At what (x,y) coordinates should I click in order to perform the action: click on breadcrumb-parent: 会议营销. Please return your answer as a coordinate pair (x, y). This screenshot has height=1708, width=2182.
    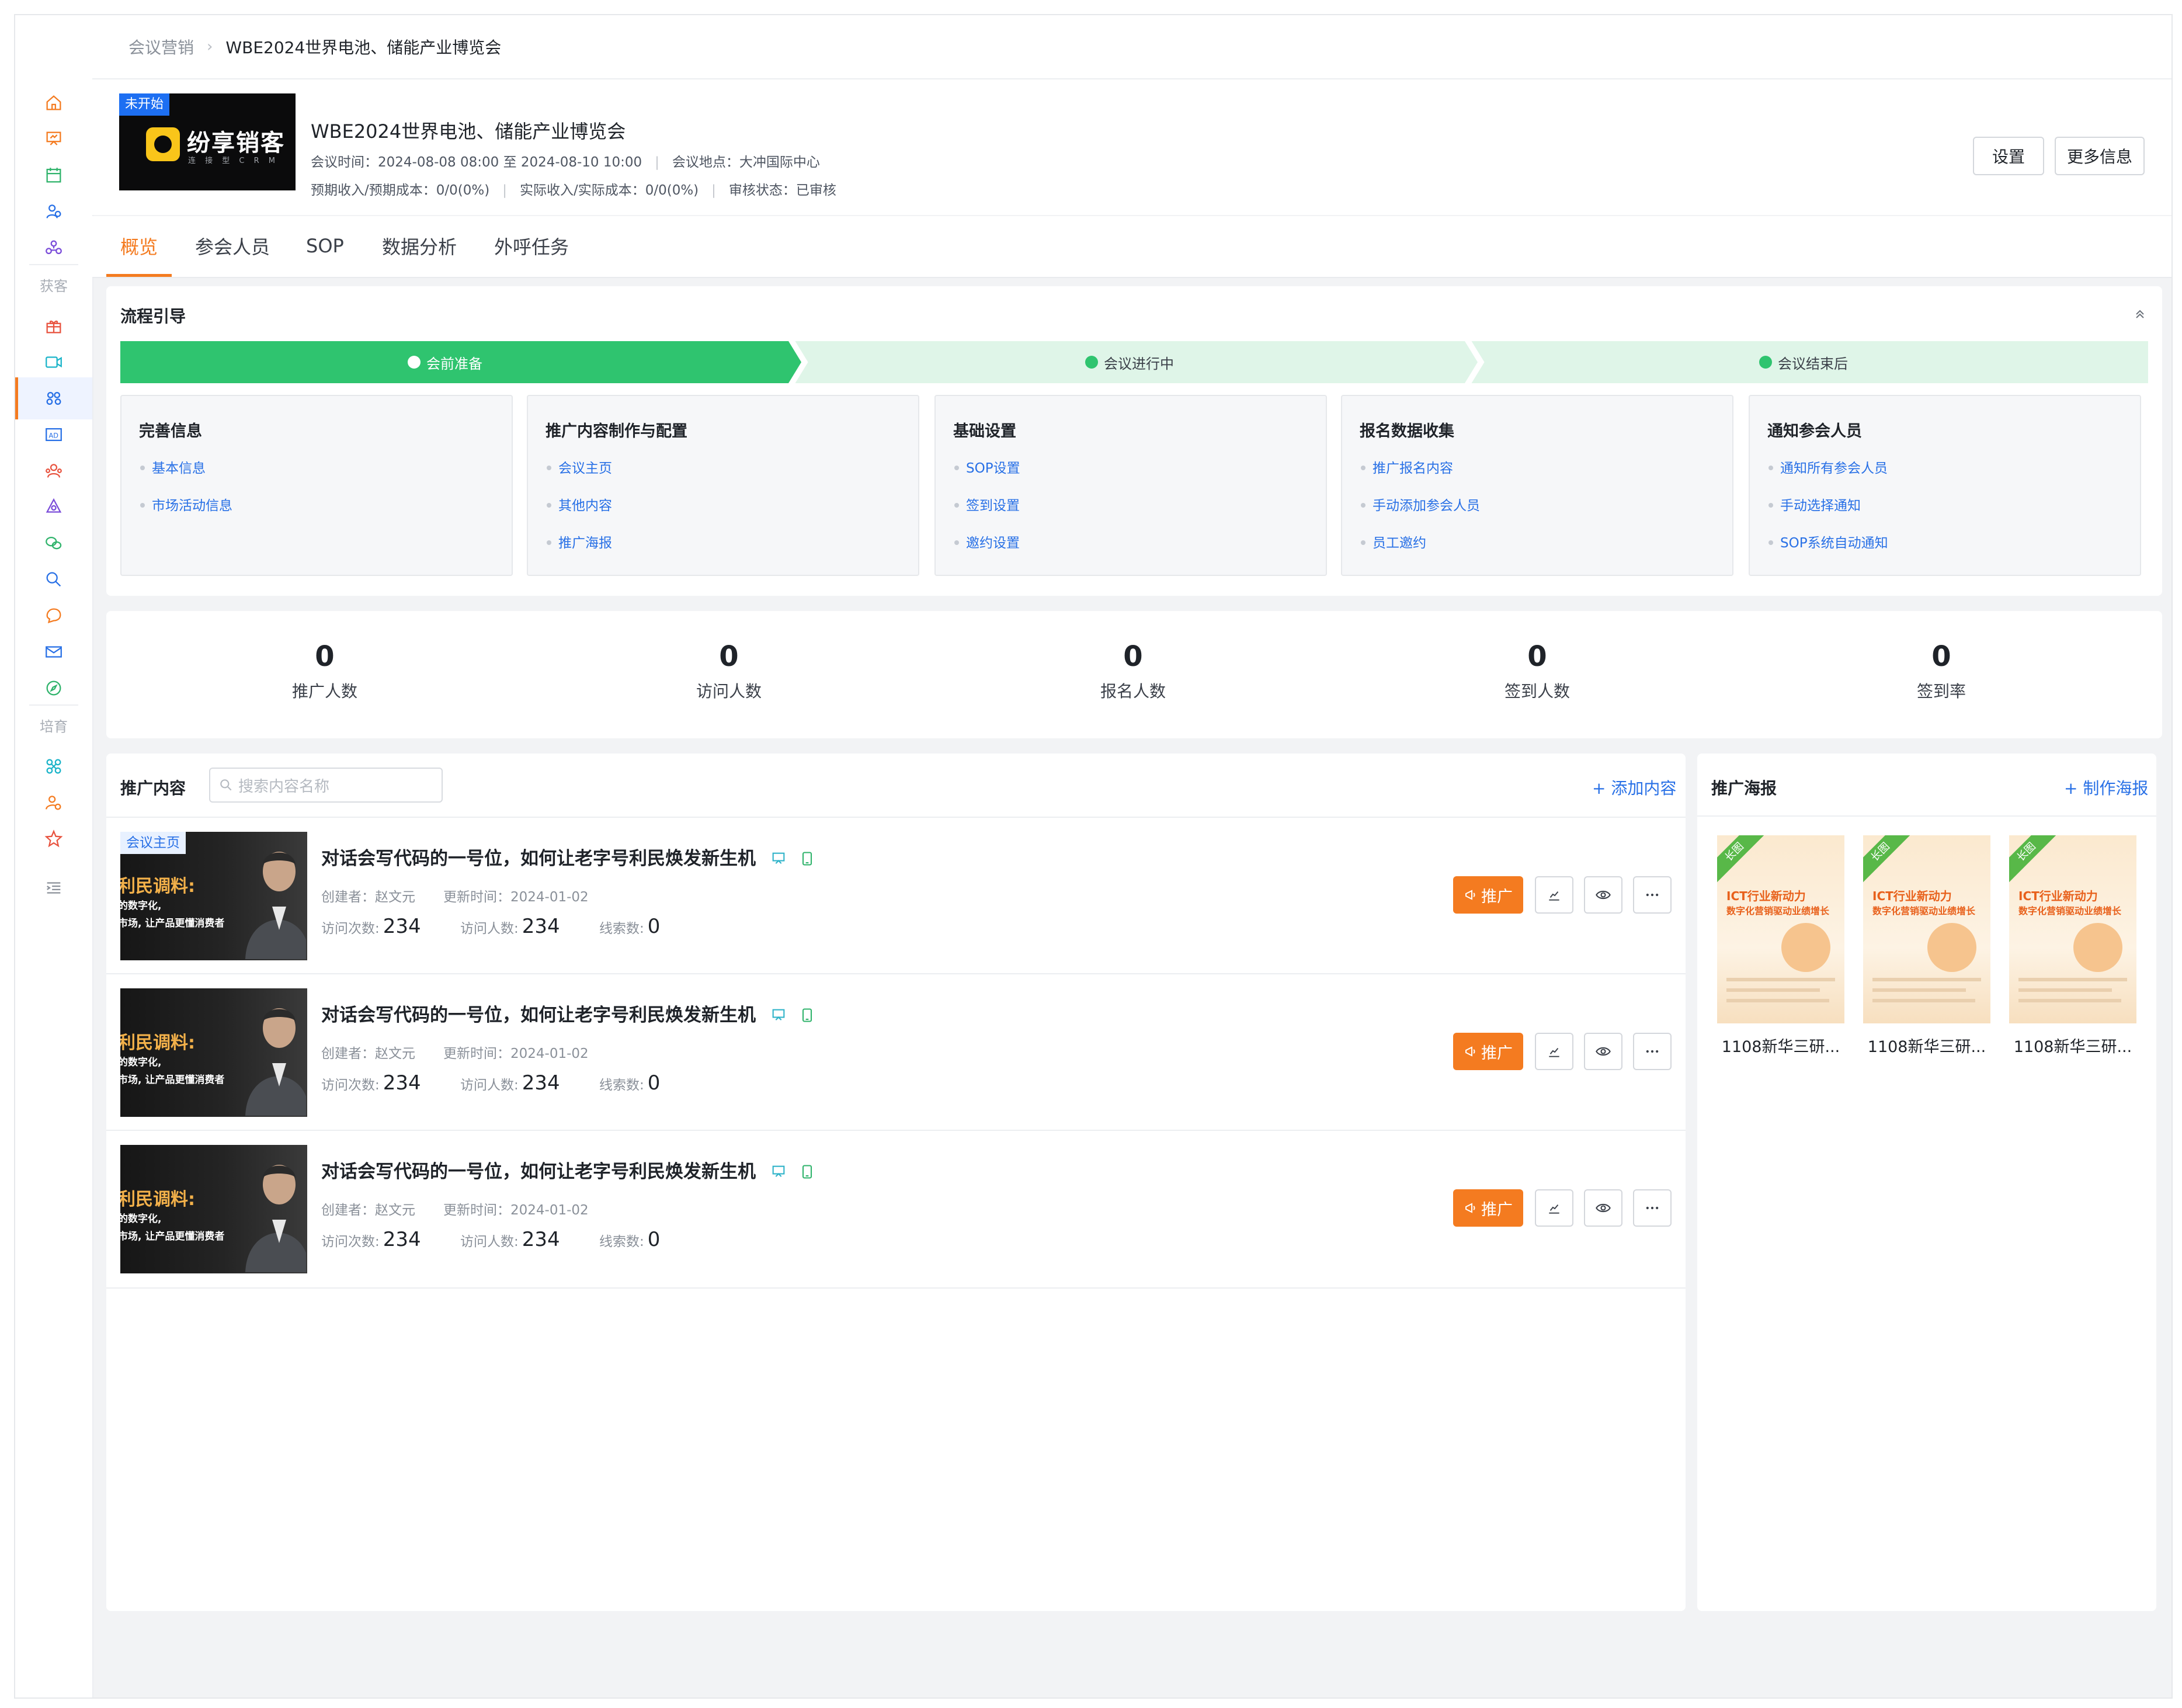
    Looking at the image, I should click on (161, 46).